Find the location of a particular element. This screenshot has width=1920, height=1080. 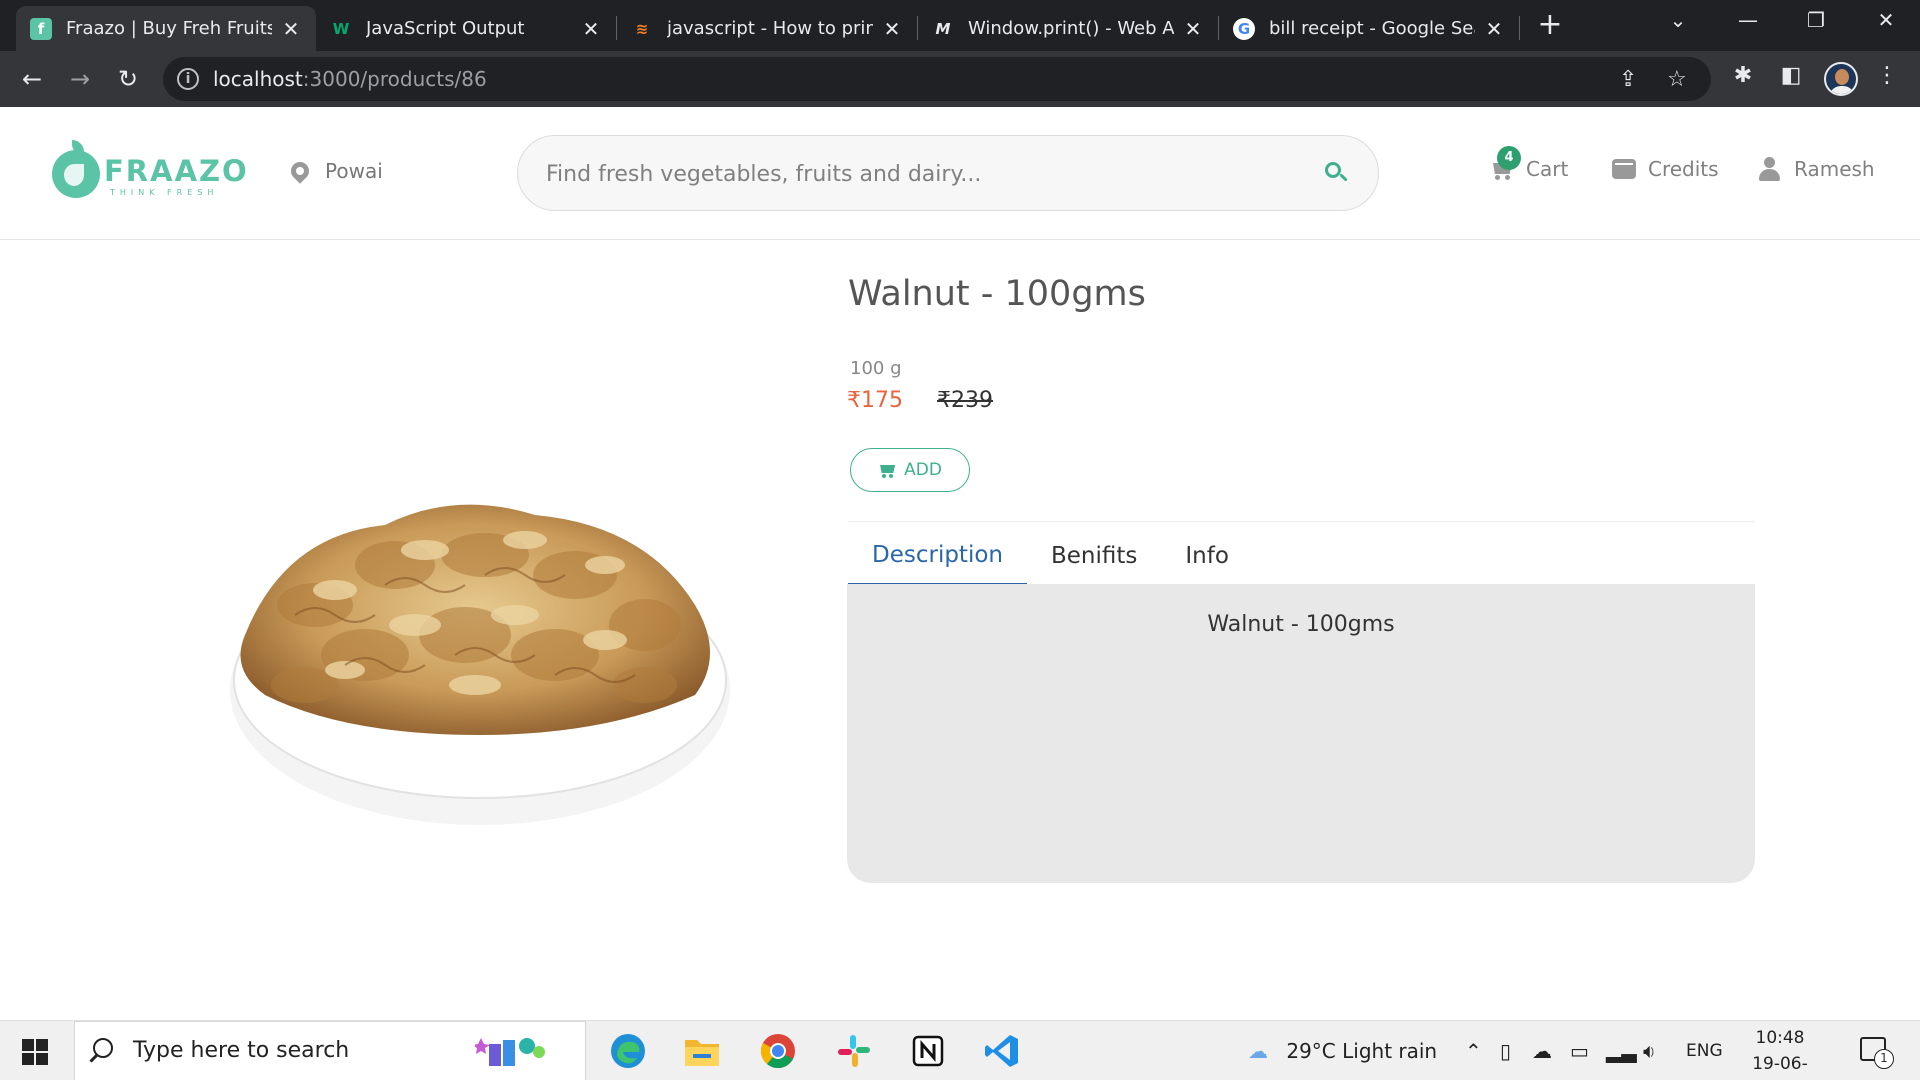

taskbar-search-placeholder: Type here to search is located at coordinates (241, 1050).